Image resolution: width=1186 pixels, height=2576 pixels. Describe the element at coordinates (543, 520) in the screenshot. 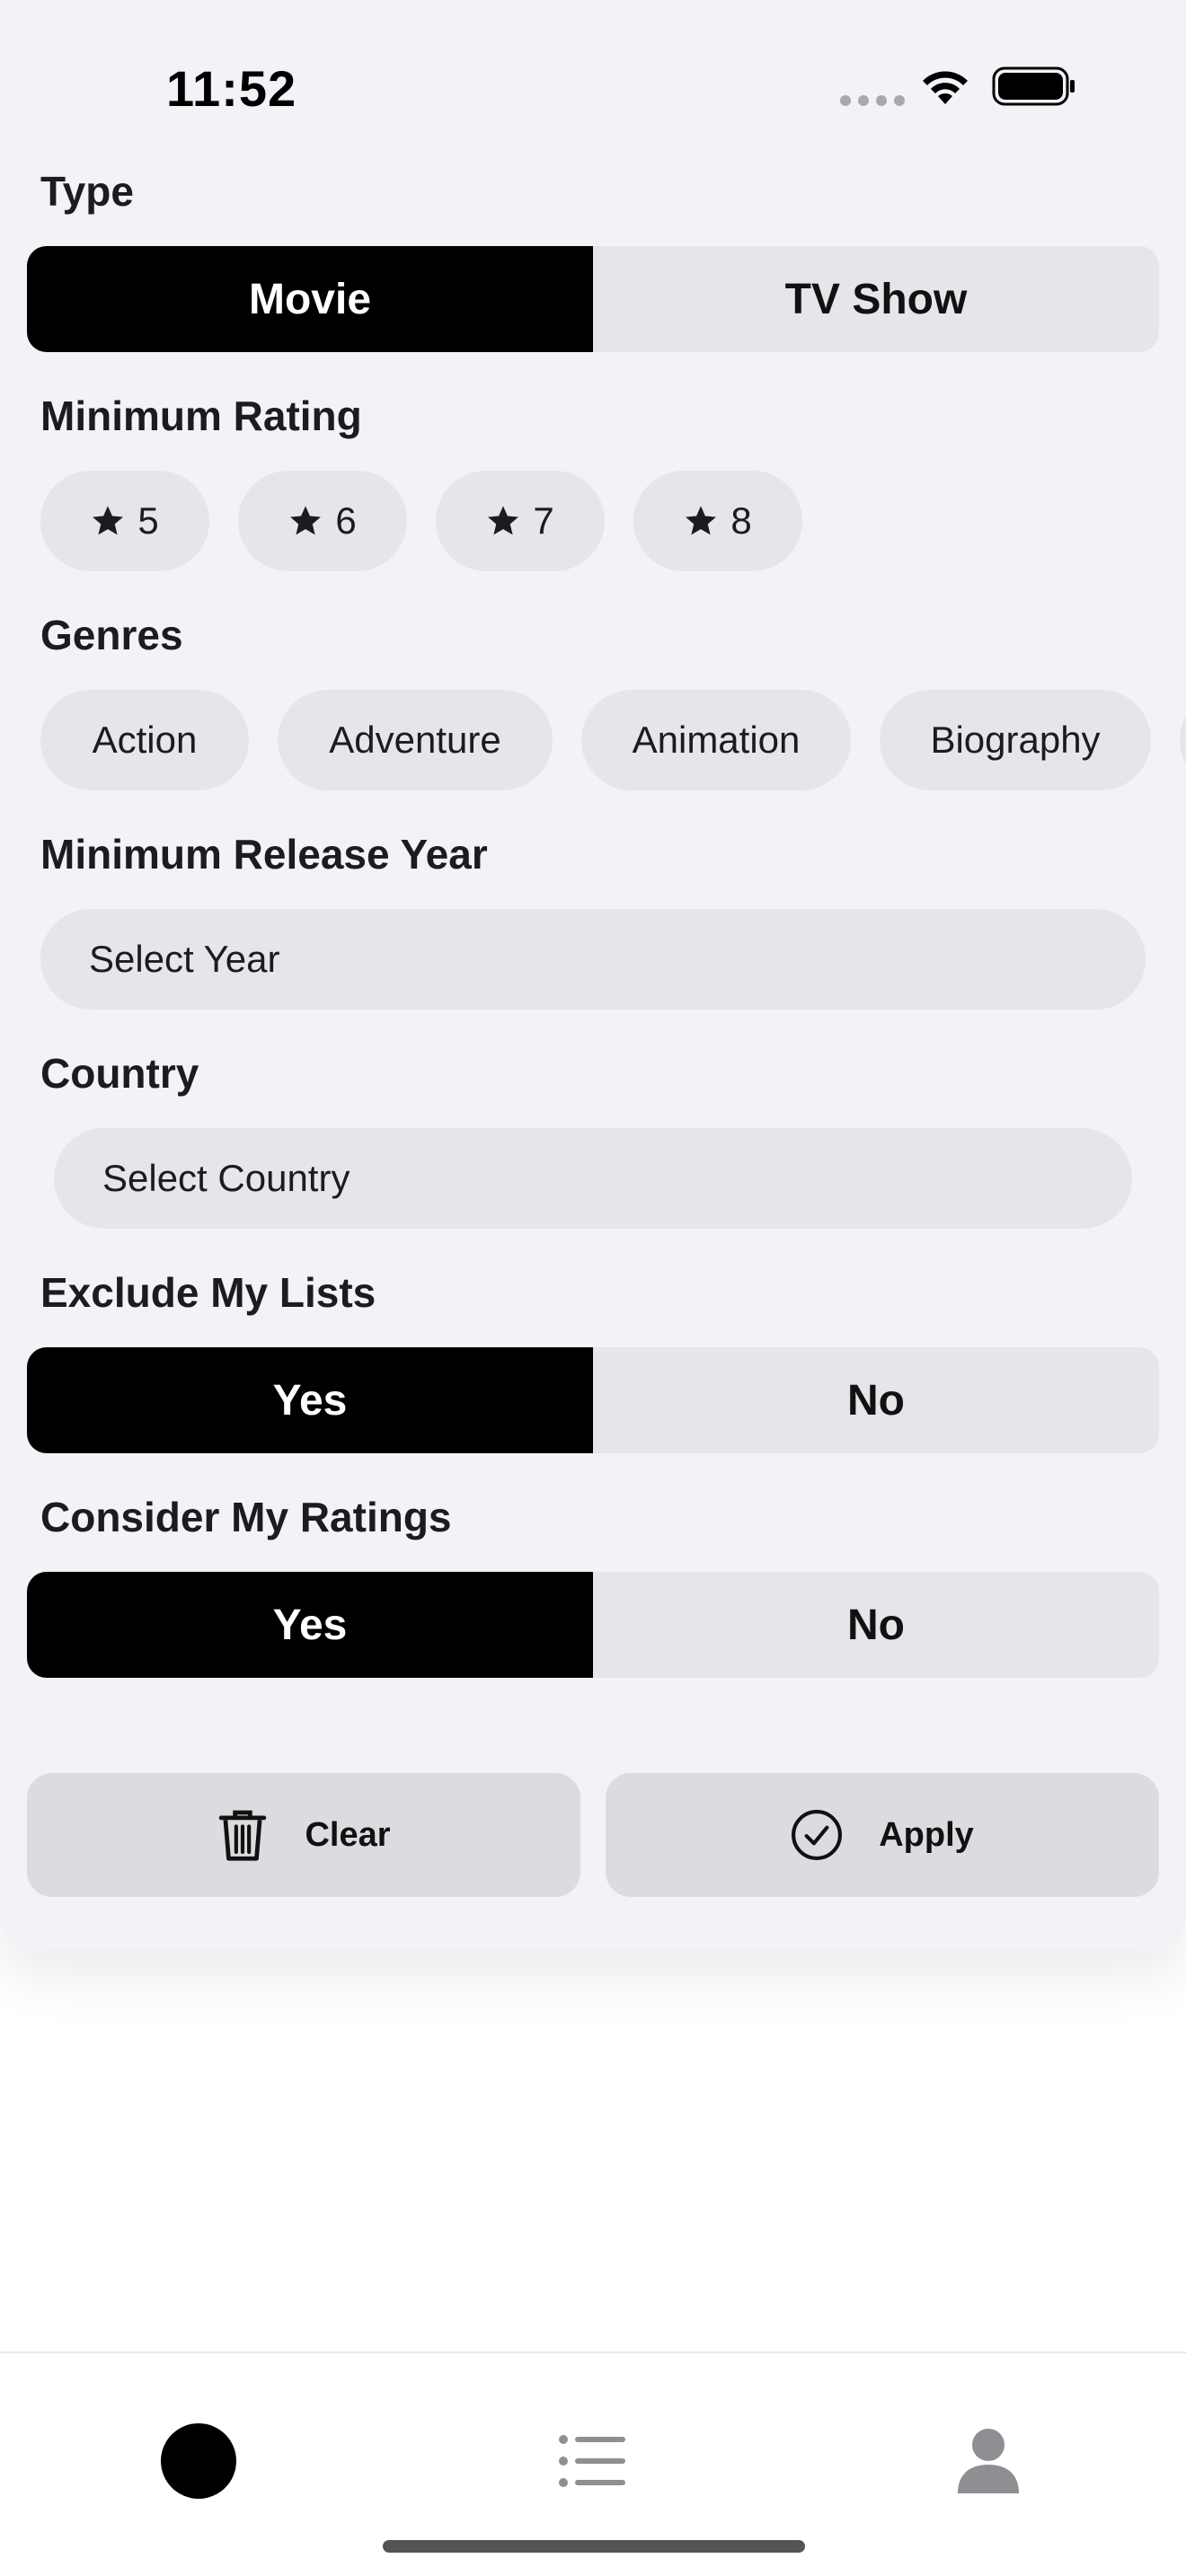

I see `rating-chip-value: 7` at that location.